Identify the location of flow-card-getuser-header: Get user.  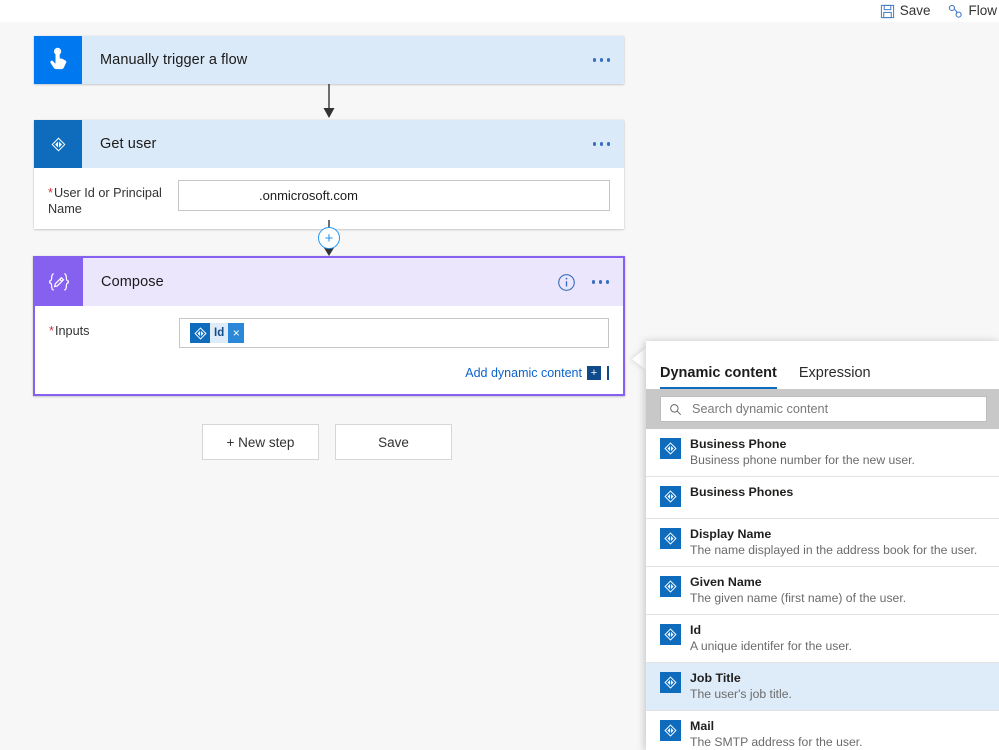
(329, 144).